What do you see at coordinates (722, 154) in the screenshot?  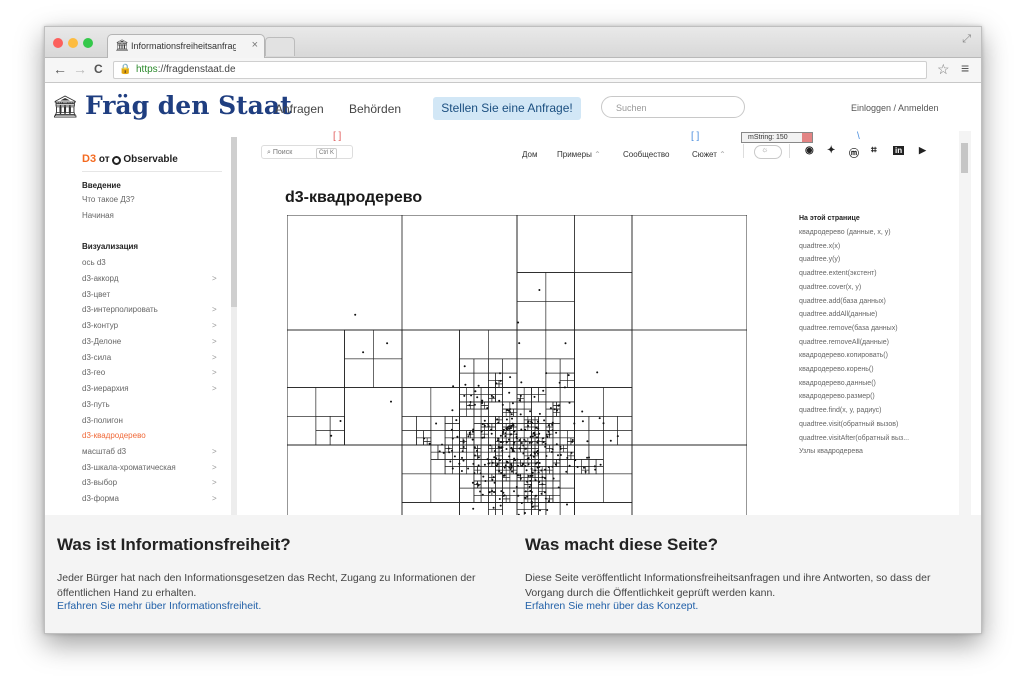 I see `chevron-down-icon: ⌃` at bounding box center [722, 154].